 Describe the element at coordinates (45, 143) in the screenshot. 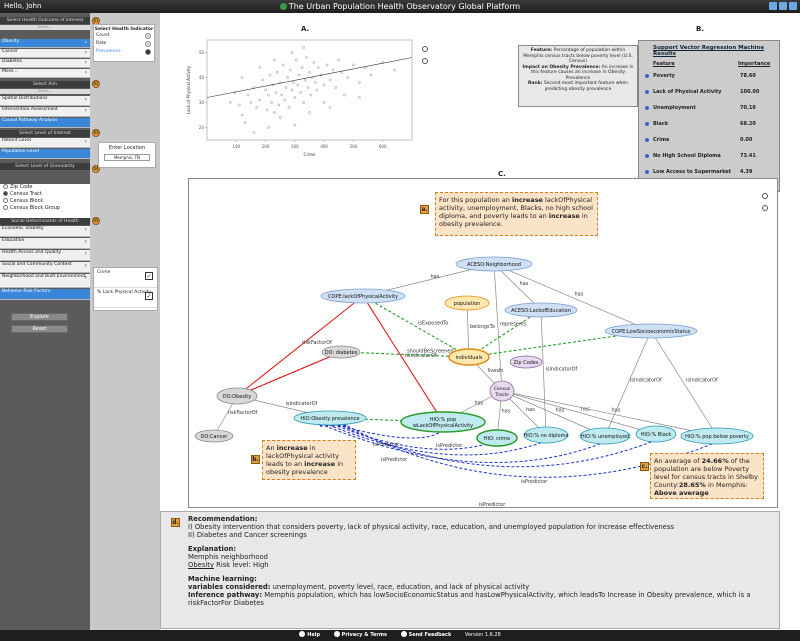

I see `level-patient: Patient Level ›` at that location.